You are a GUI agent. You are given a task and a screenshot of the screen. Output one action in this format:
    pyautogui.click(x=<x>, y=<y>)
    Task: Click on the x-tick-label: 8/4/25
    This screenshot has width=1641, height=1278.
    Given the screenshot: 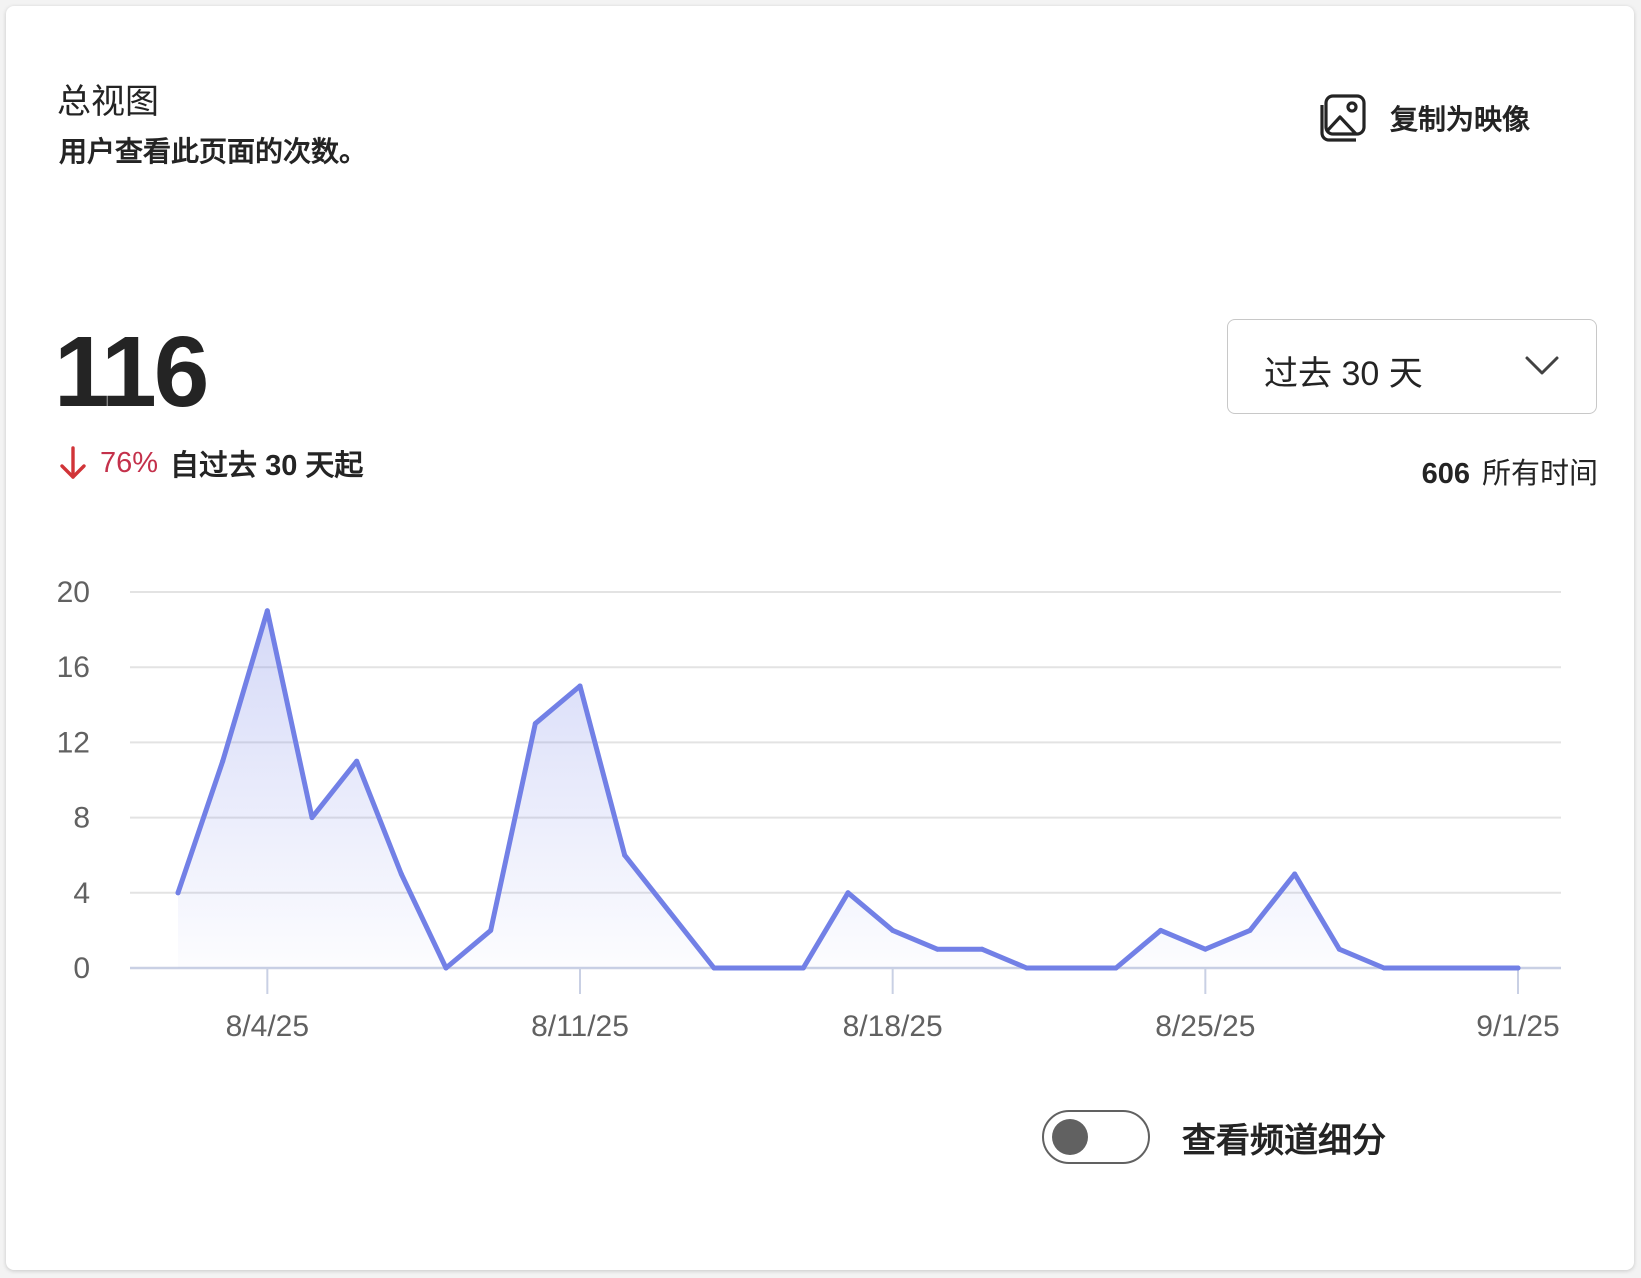 What is the action you would take?
    pyautogui.click(x=267, y=1026)
    